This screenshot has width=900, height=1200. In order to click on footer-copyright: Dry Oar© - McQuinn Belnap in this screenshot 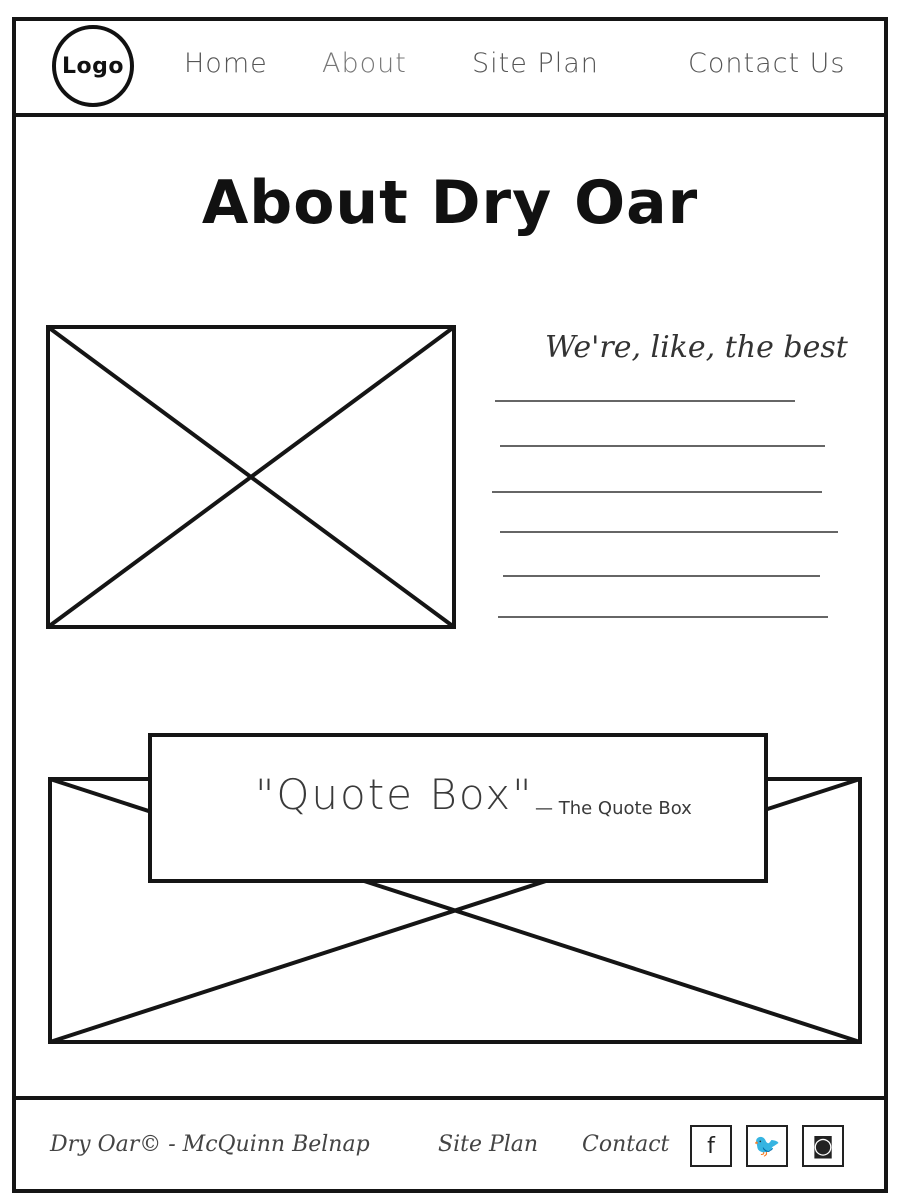, I will do `click(210, 1144)`.